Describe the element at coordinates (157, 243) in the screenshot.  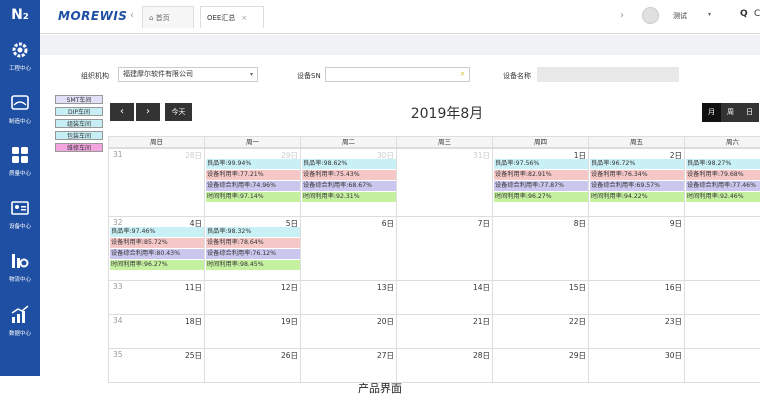
I see `equipment-utilization: 设备利用率:85.72%` at that location.